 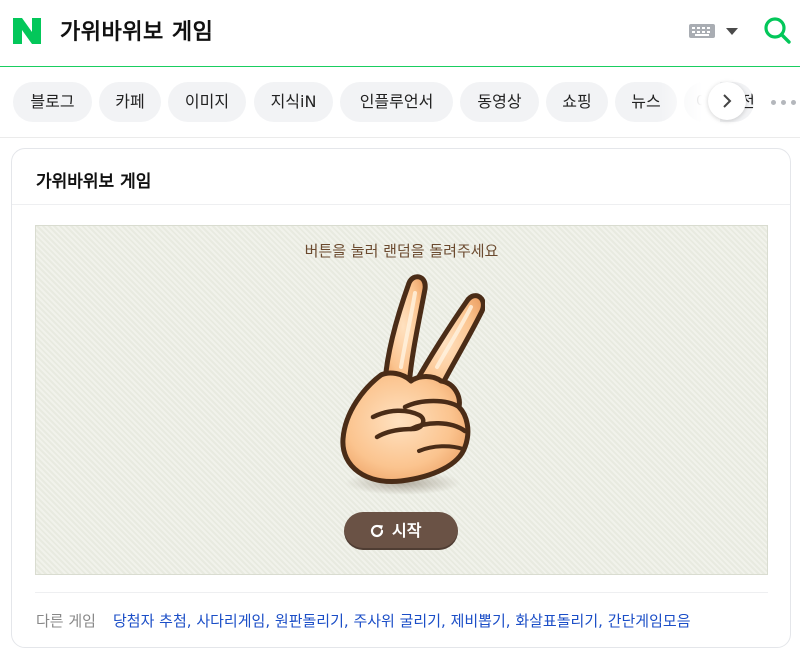 I want to click on tab-kin: 지식iN, so click(x=293, y=102).